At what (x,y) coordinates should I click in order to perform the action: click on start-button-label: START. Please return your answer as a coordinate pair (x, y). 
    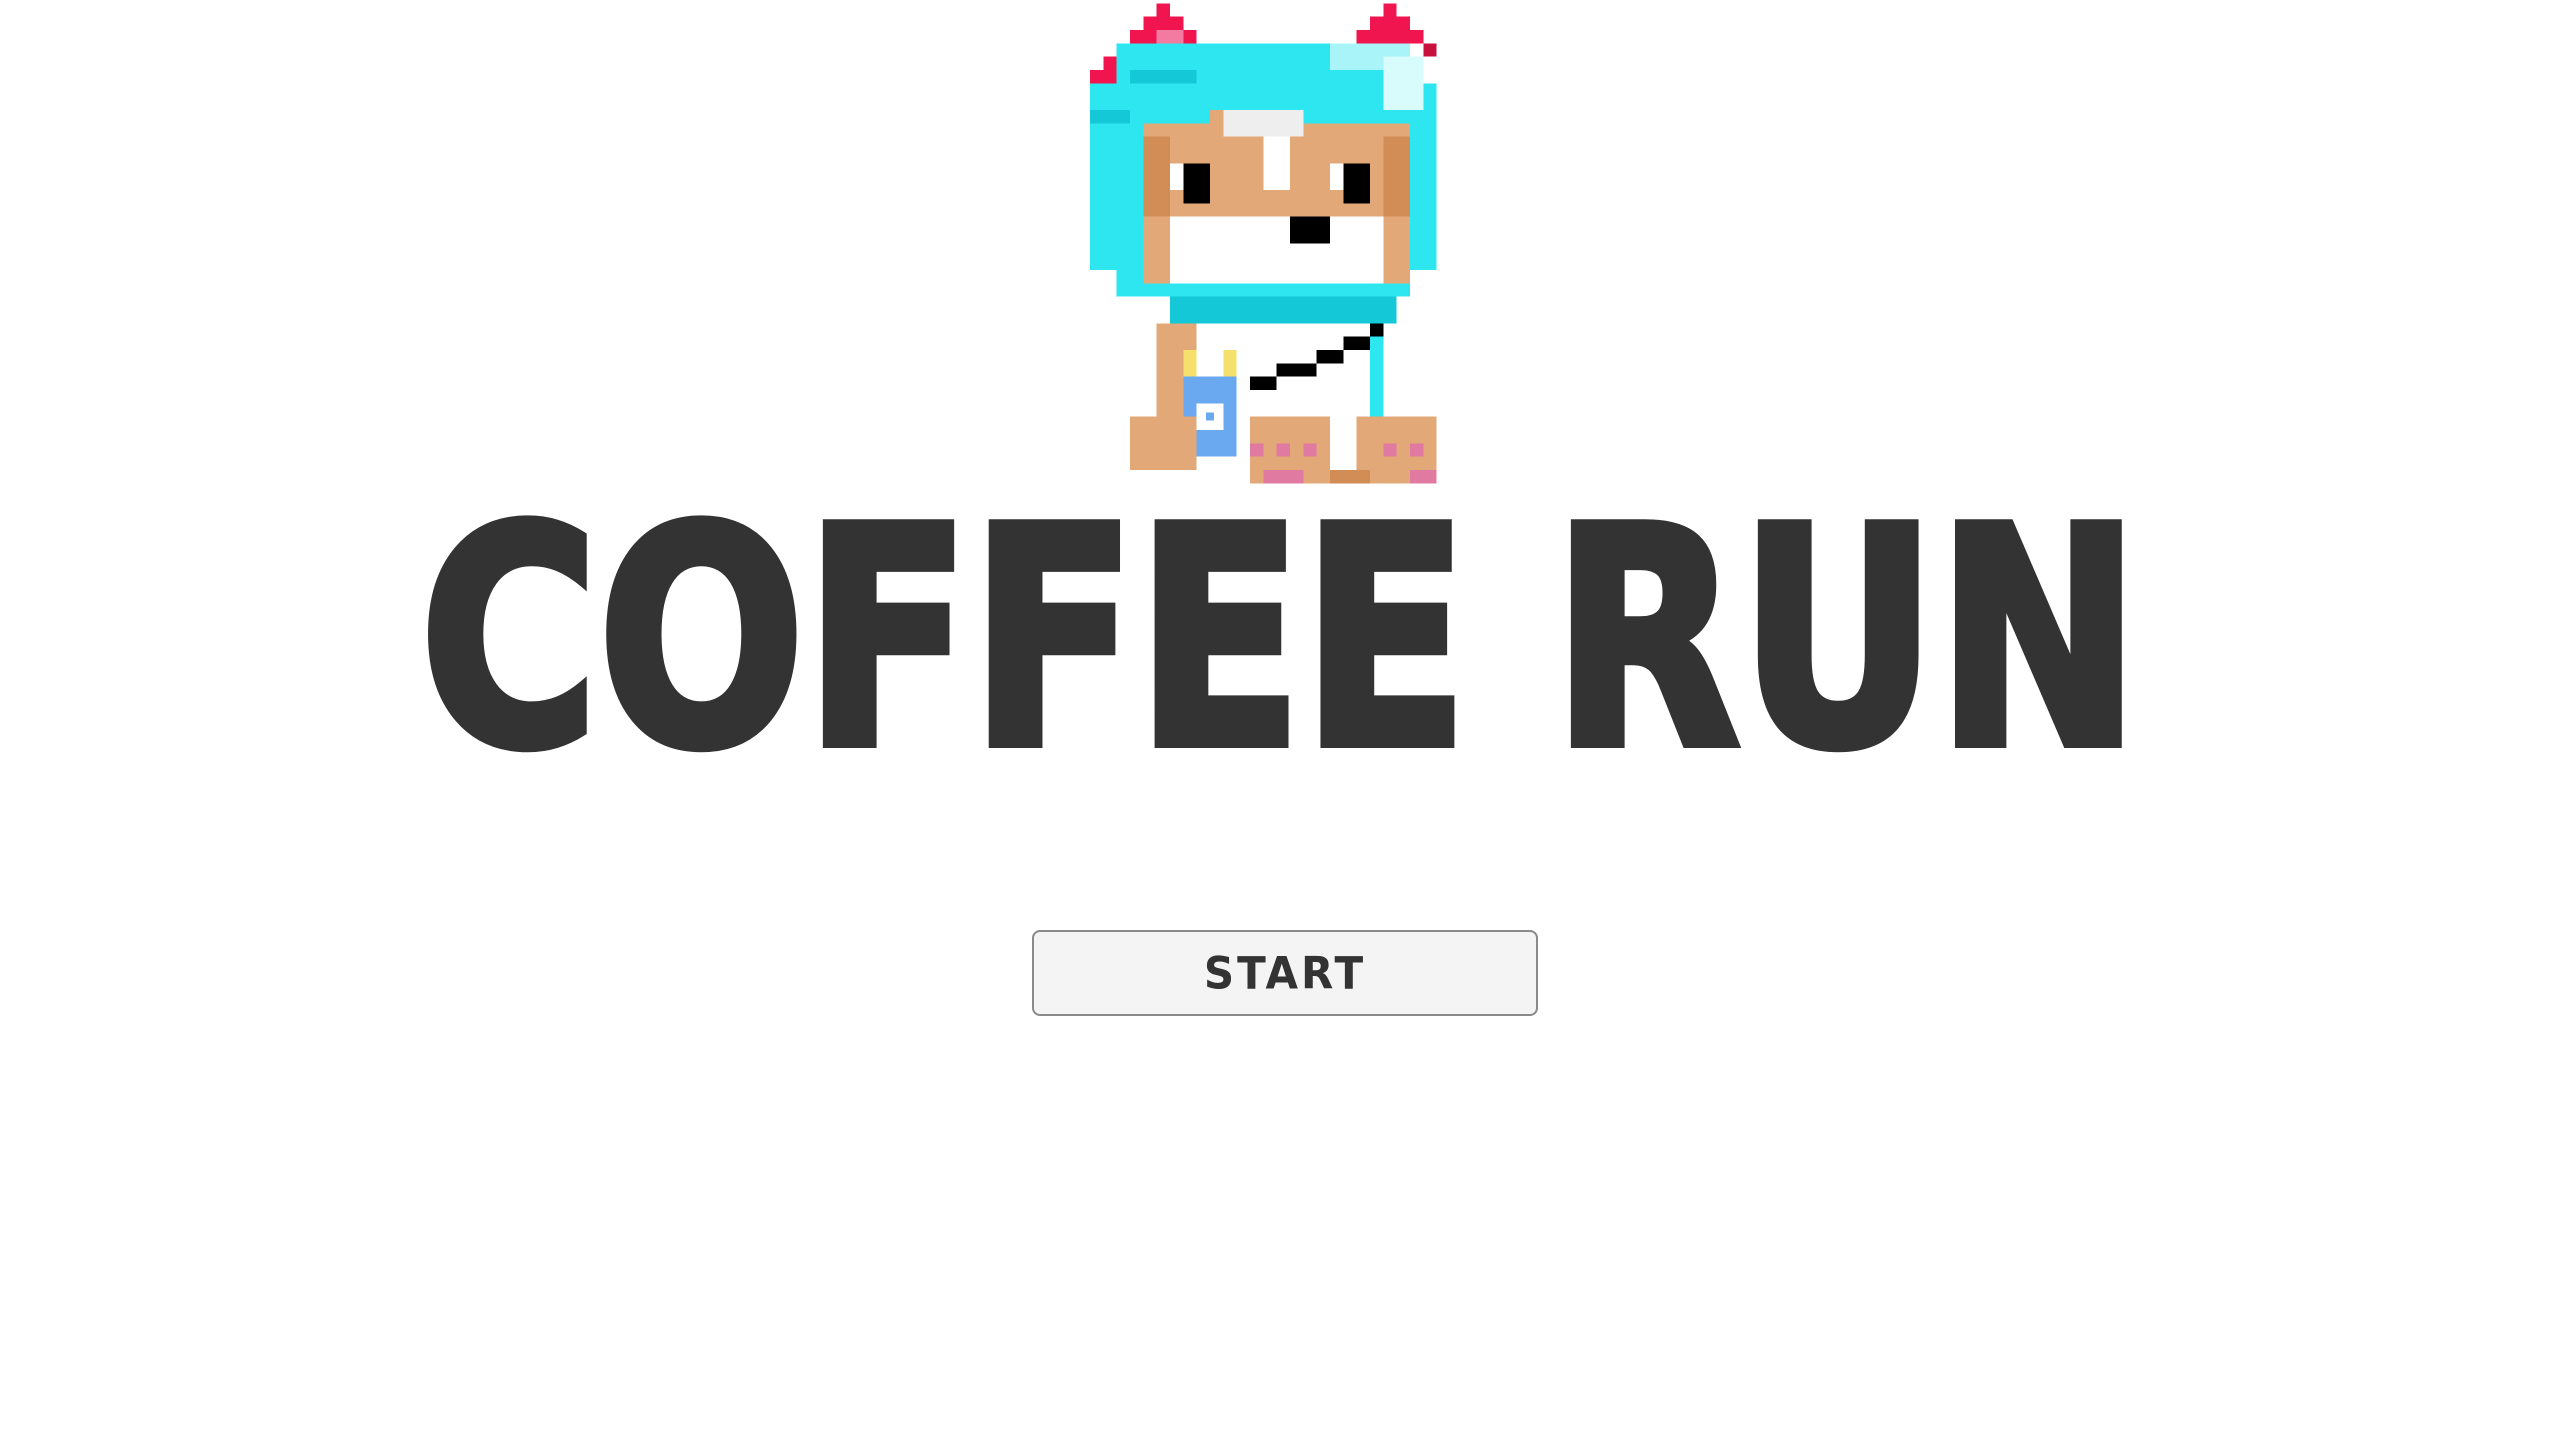
    Looking at the image, I should click on (1285, 973).